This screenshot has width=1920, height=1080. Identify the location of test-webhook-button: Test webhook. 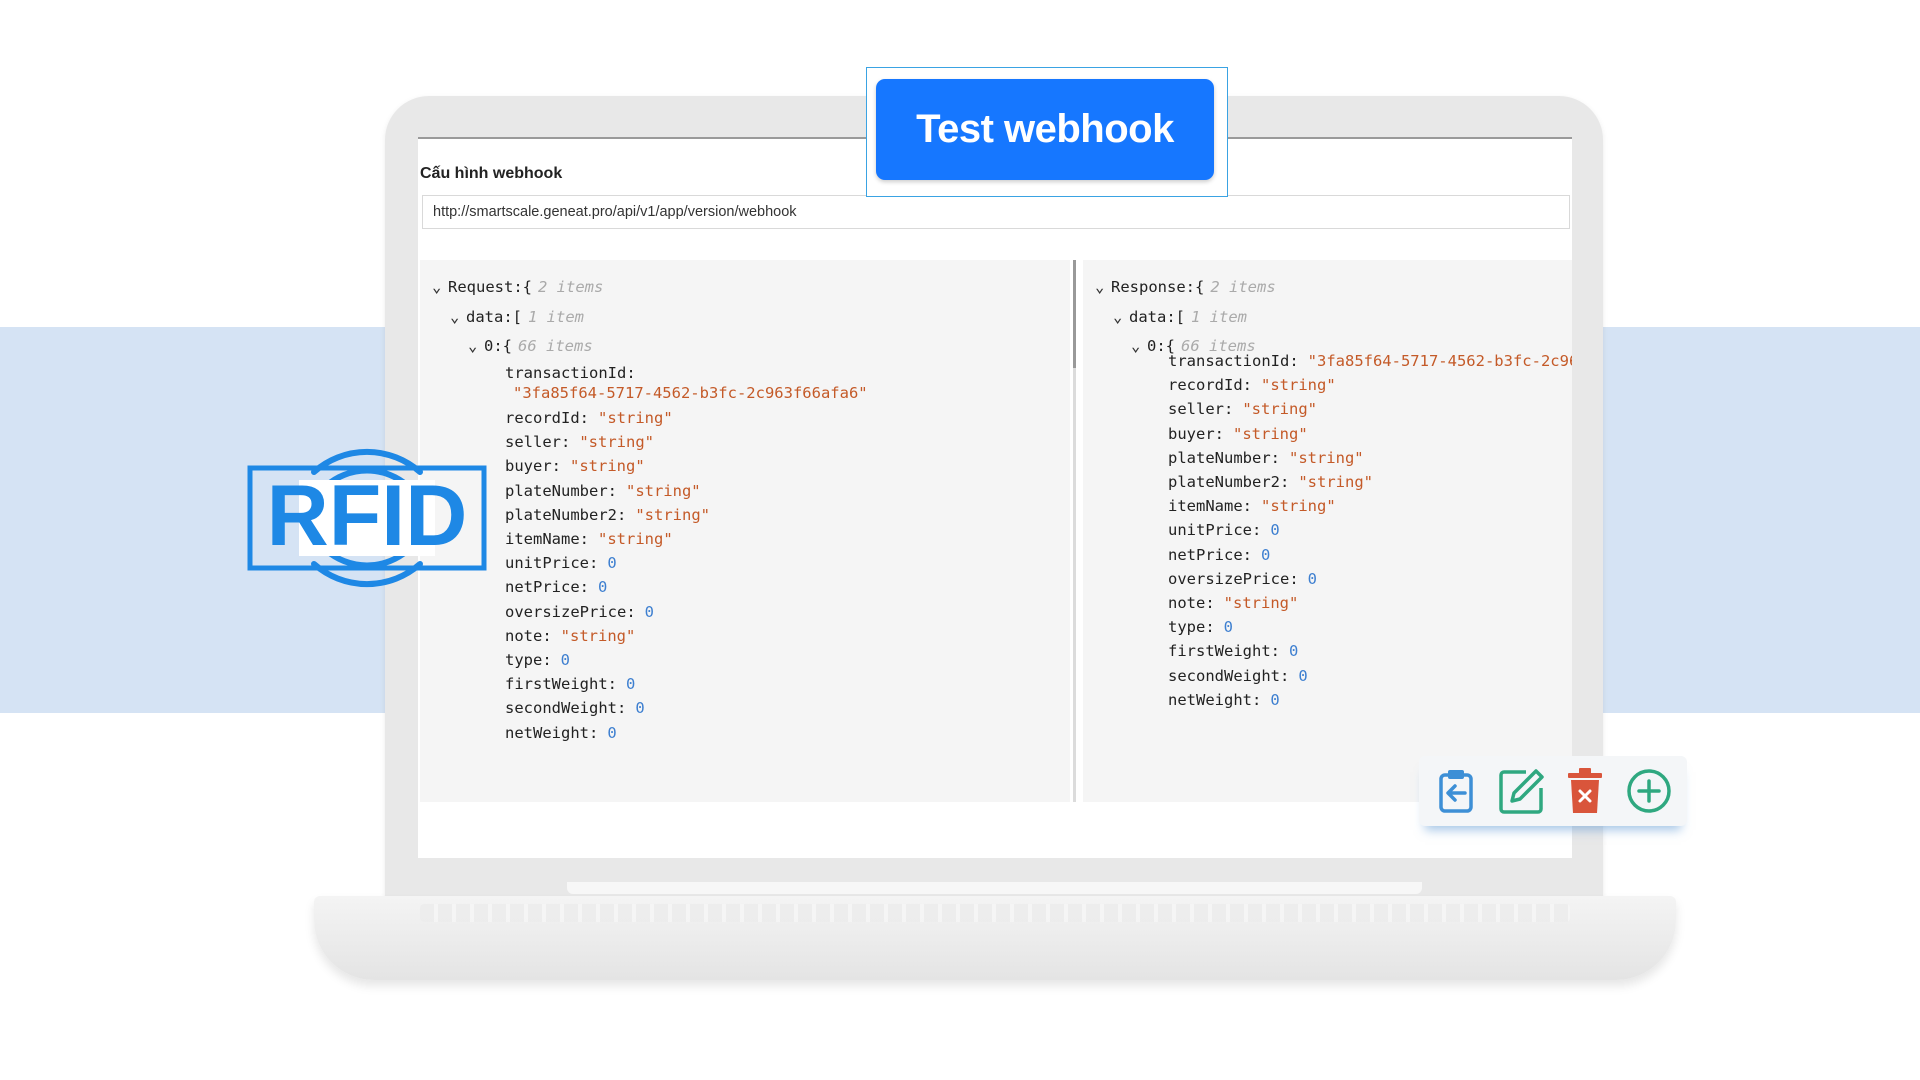
(1045, 129).